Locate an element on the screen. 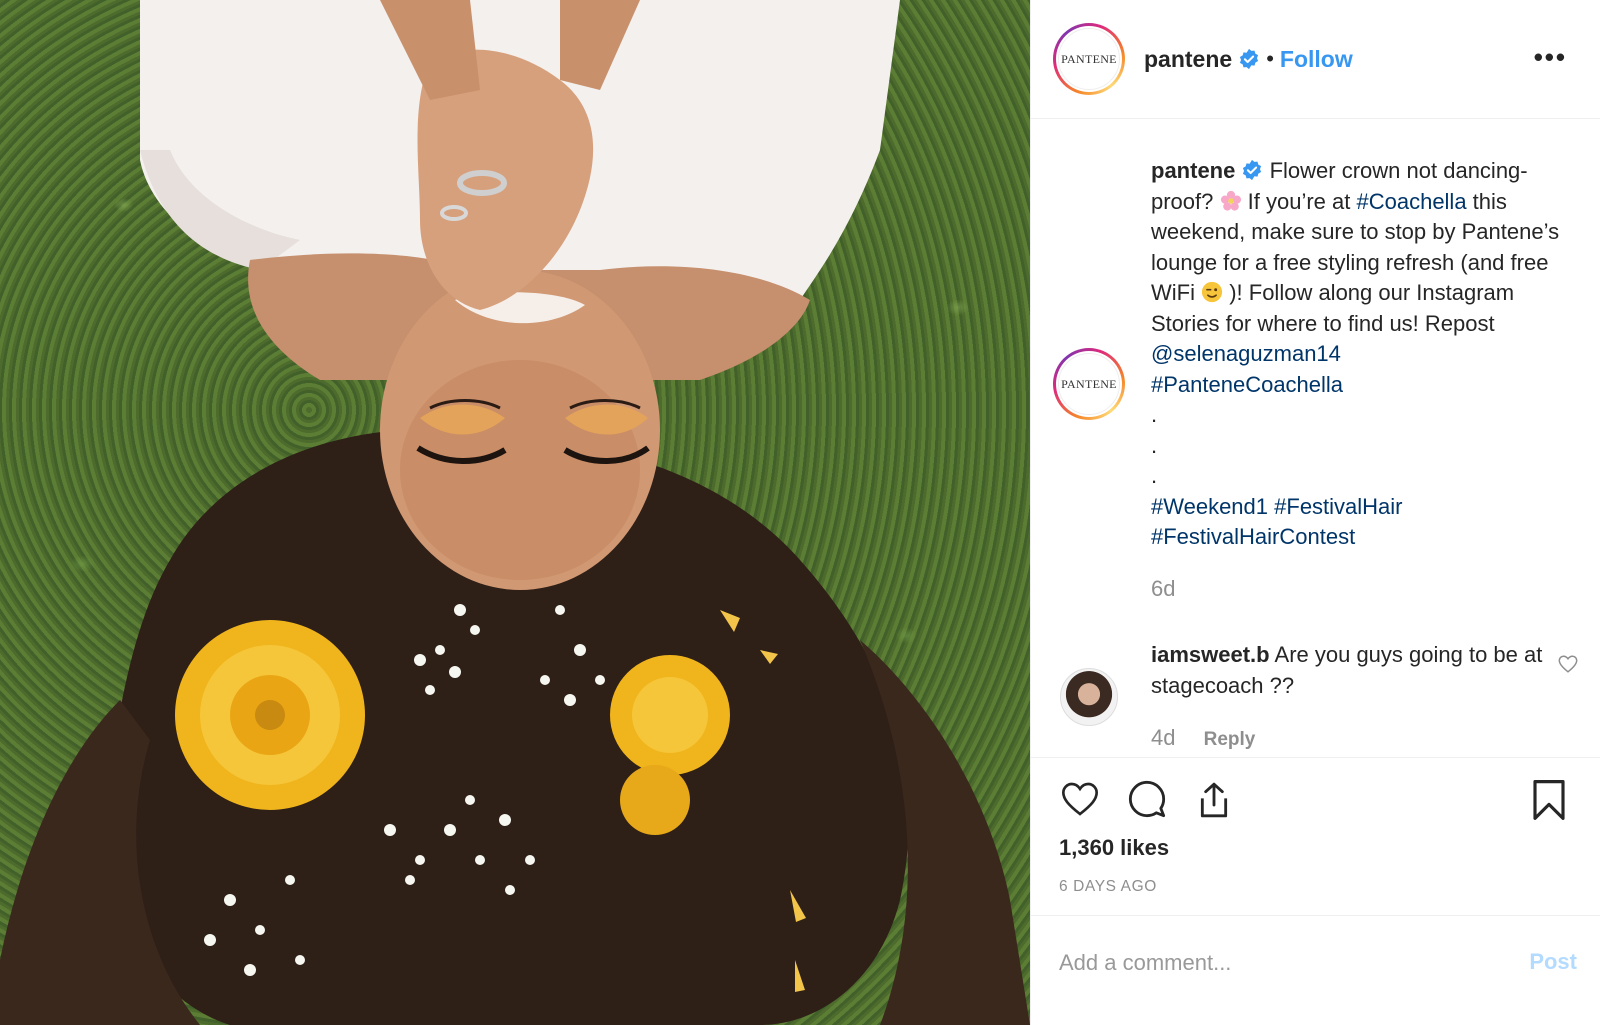 This screenshot has height=1025, width=1600. hashtag-festivalhaircontest: #FestivalHairContest is located at coordinates (1253, 536).